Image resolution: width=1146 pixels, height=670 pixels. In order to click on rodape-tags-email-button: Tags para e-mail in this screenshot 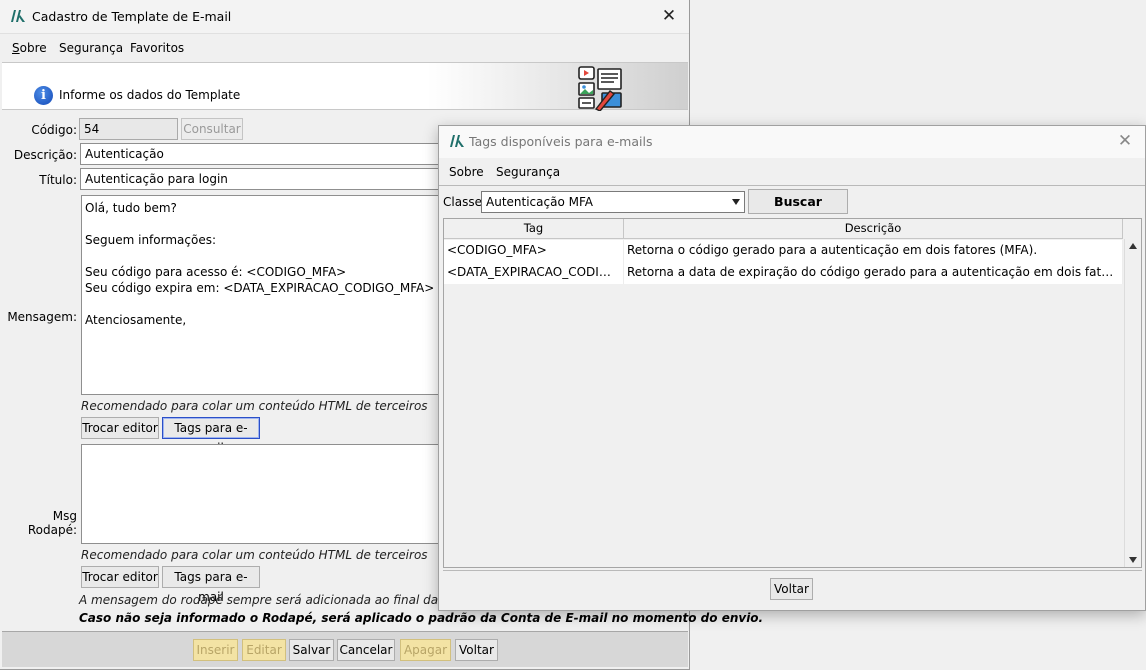, I will do `click(211, 585)`.